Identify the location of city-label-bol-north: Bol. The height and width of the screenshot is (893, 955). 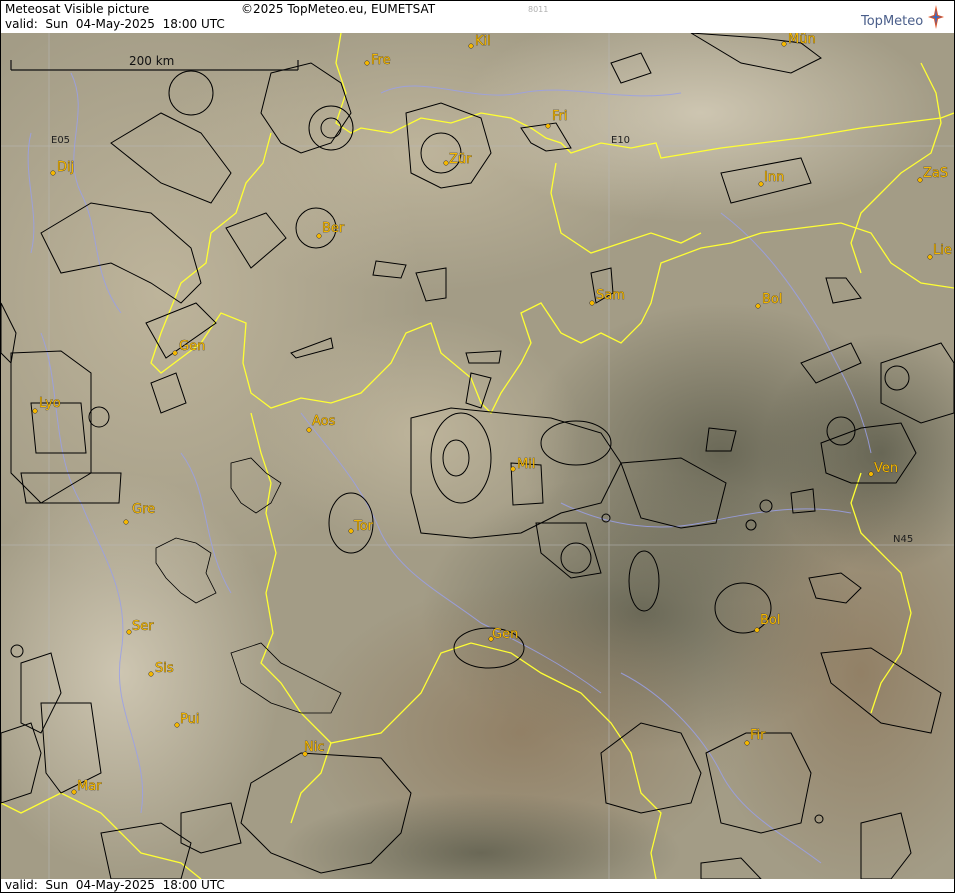
(772, 299).